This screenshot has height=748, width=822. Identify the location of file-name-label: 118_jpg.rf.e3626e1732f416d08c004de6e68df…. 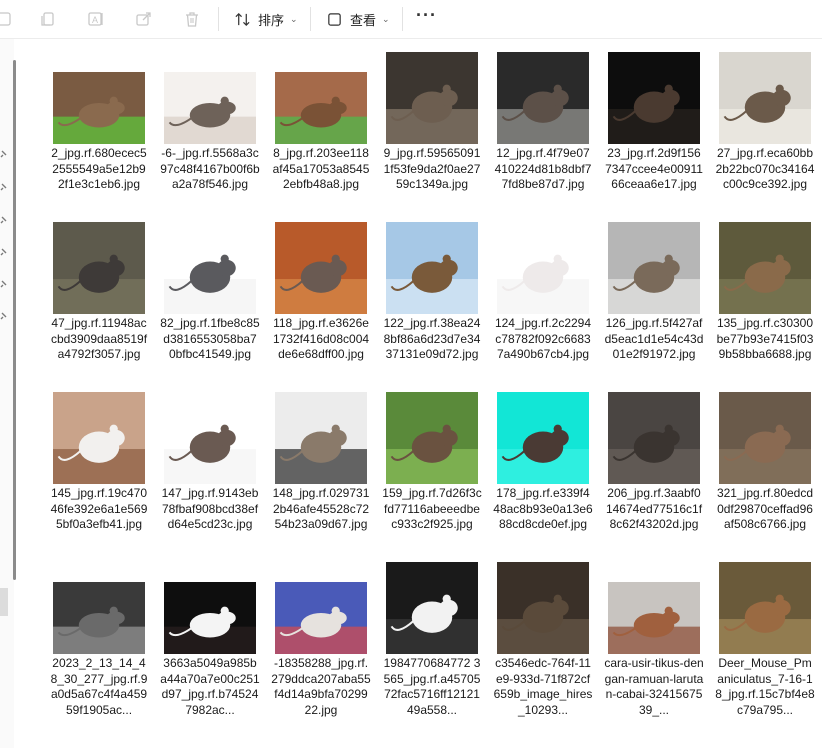
(321, 338).